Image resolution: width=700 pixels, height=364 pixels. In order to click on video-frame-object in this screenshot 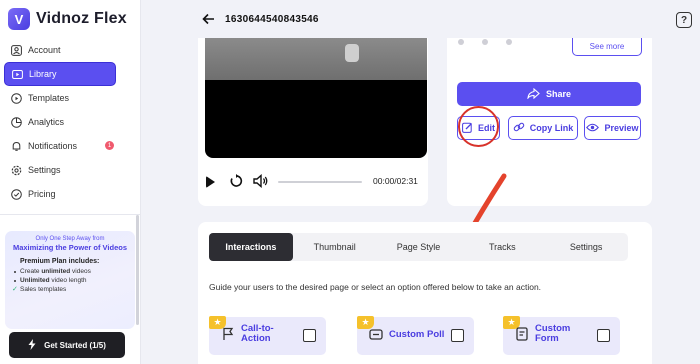, I will do `click(352, 53)`.